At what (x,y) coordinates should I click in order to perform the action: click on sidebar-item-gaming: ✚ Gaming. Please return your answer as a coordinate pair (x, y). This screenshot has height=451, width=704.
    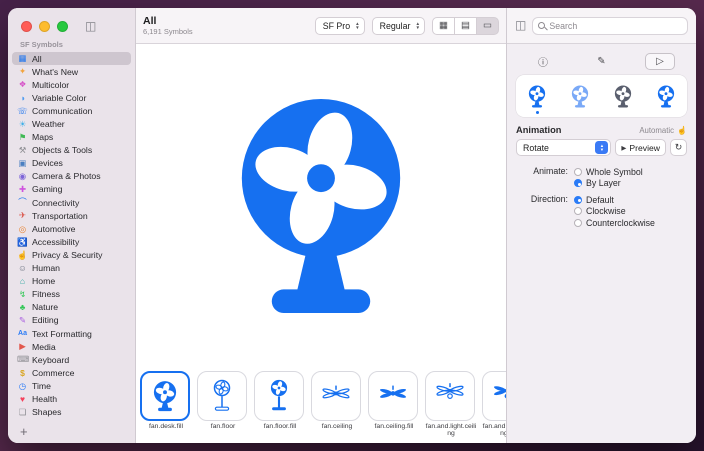
    Looking at the image, I should click on (71, 189).